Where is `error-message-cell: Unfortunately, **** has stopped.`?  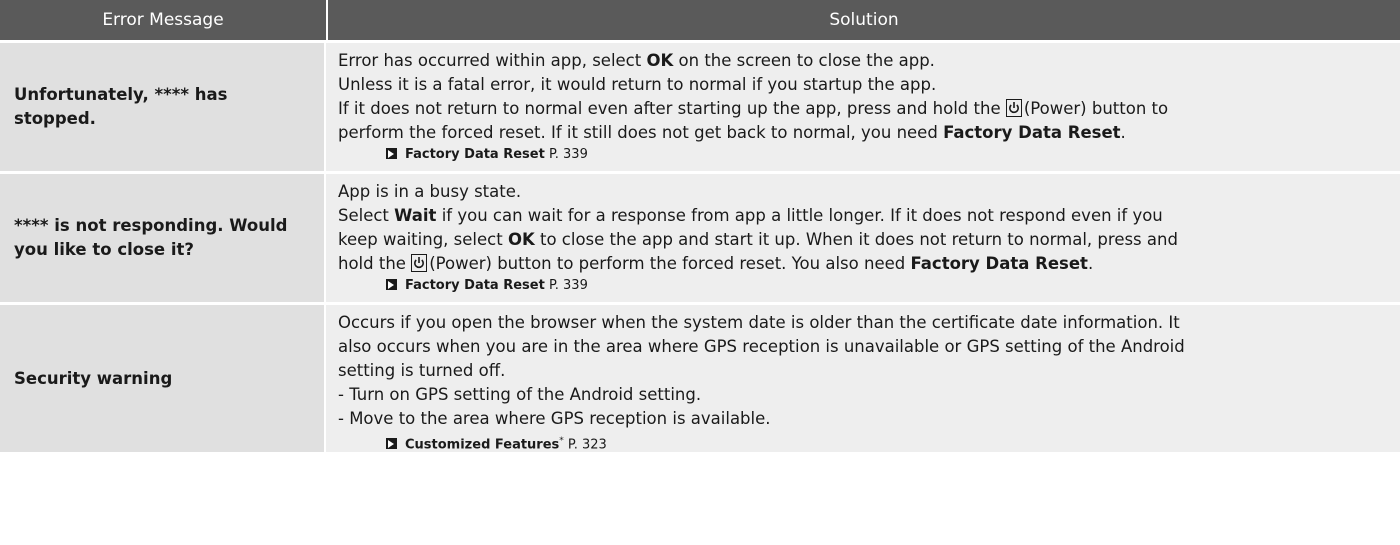 error-message-cell: Unfortunately, **** has stopped. is located at coordinates (163, 107).